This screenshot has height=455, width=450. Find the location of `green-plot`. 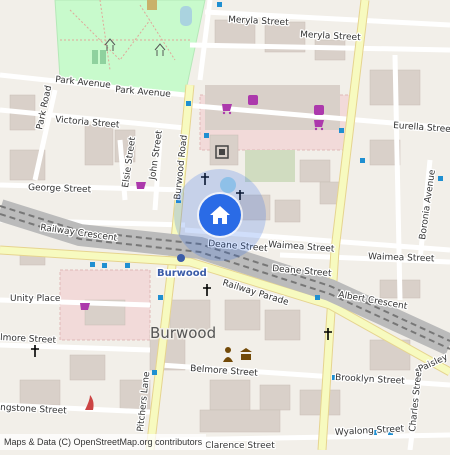

green-plot is located at coordinates (270, 166).